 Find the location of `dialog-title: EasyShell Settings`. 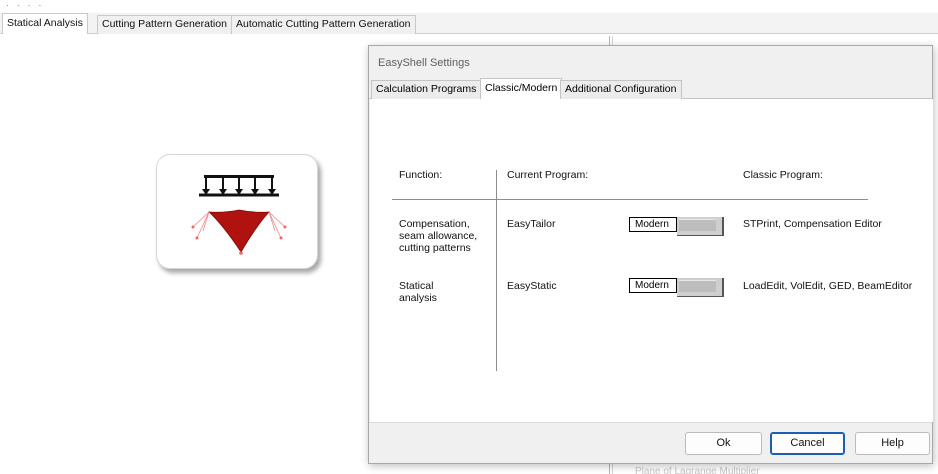

dialog-title: EasyShell Settings is located at coordinates (424, 63).